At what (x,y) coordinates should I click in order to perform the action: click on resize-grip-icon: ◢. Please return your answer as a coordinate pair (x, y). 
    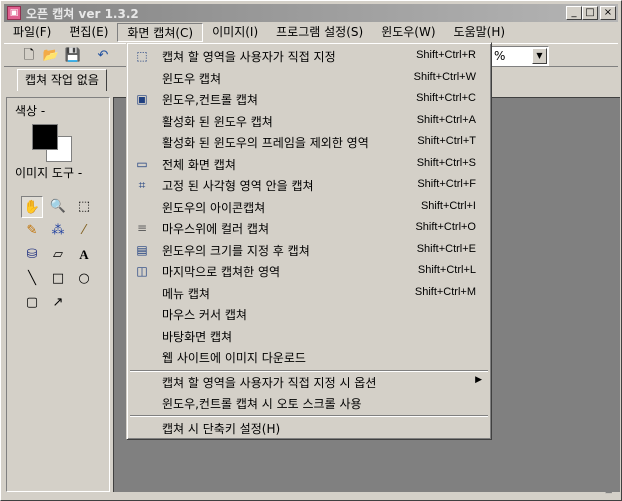
    Looking at the image, I should click on (611, 491).